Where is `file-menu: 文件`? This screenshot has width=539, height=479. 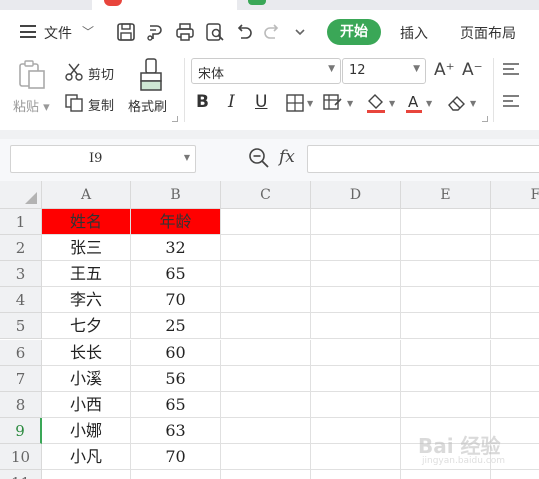 file-menu: 文件 is located at coordinates (58, 33).